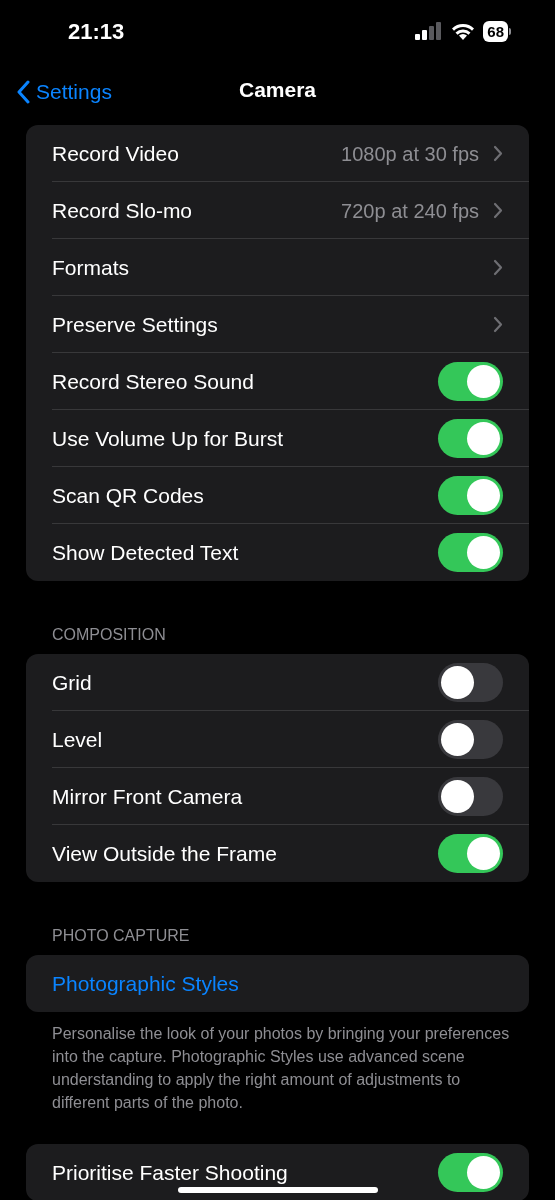  Describe the element at coordinates (277, 983) in the screenshot. I see `link: Photographic Styles` at that location.